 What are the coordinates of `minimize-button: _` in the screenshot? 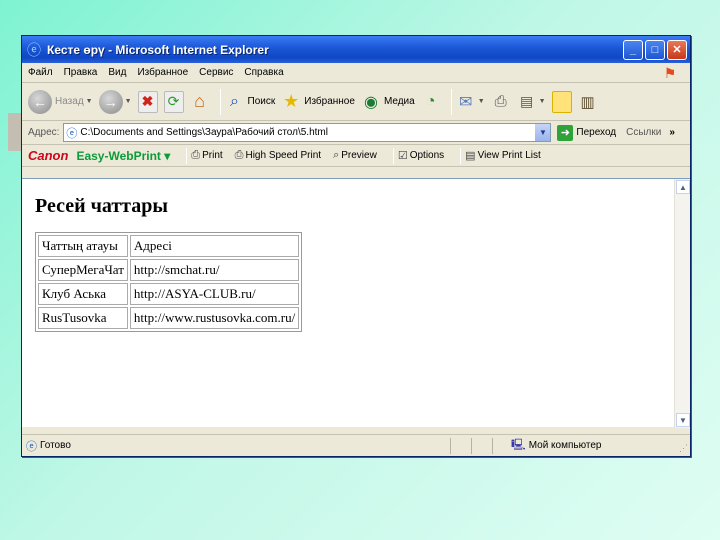 It's located at (633, 49).